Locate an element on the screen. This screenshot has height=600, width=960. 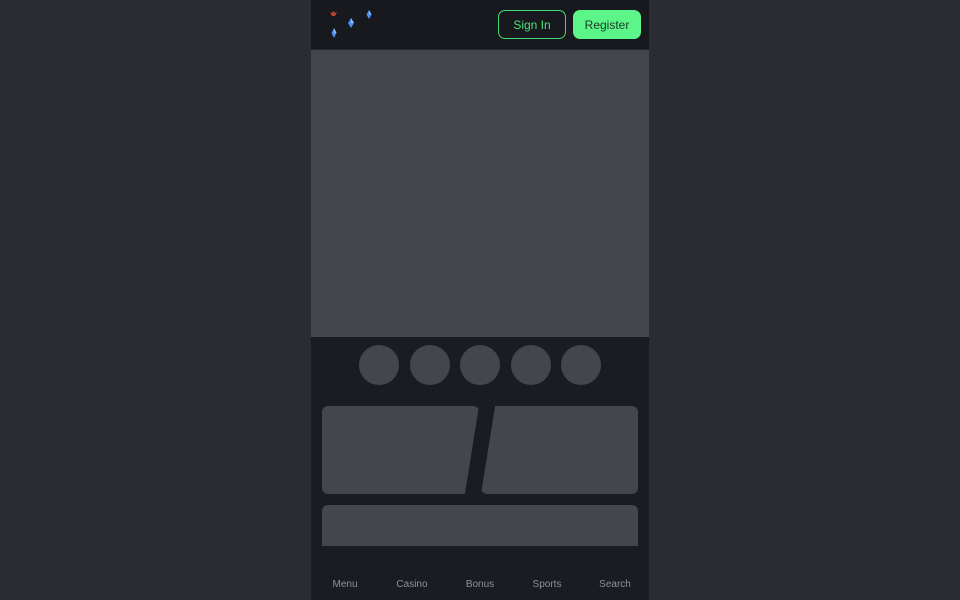
promo-card-left is located at coordinates (400, 450).